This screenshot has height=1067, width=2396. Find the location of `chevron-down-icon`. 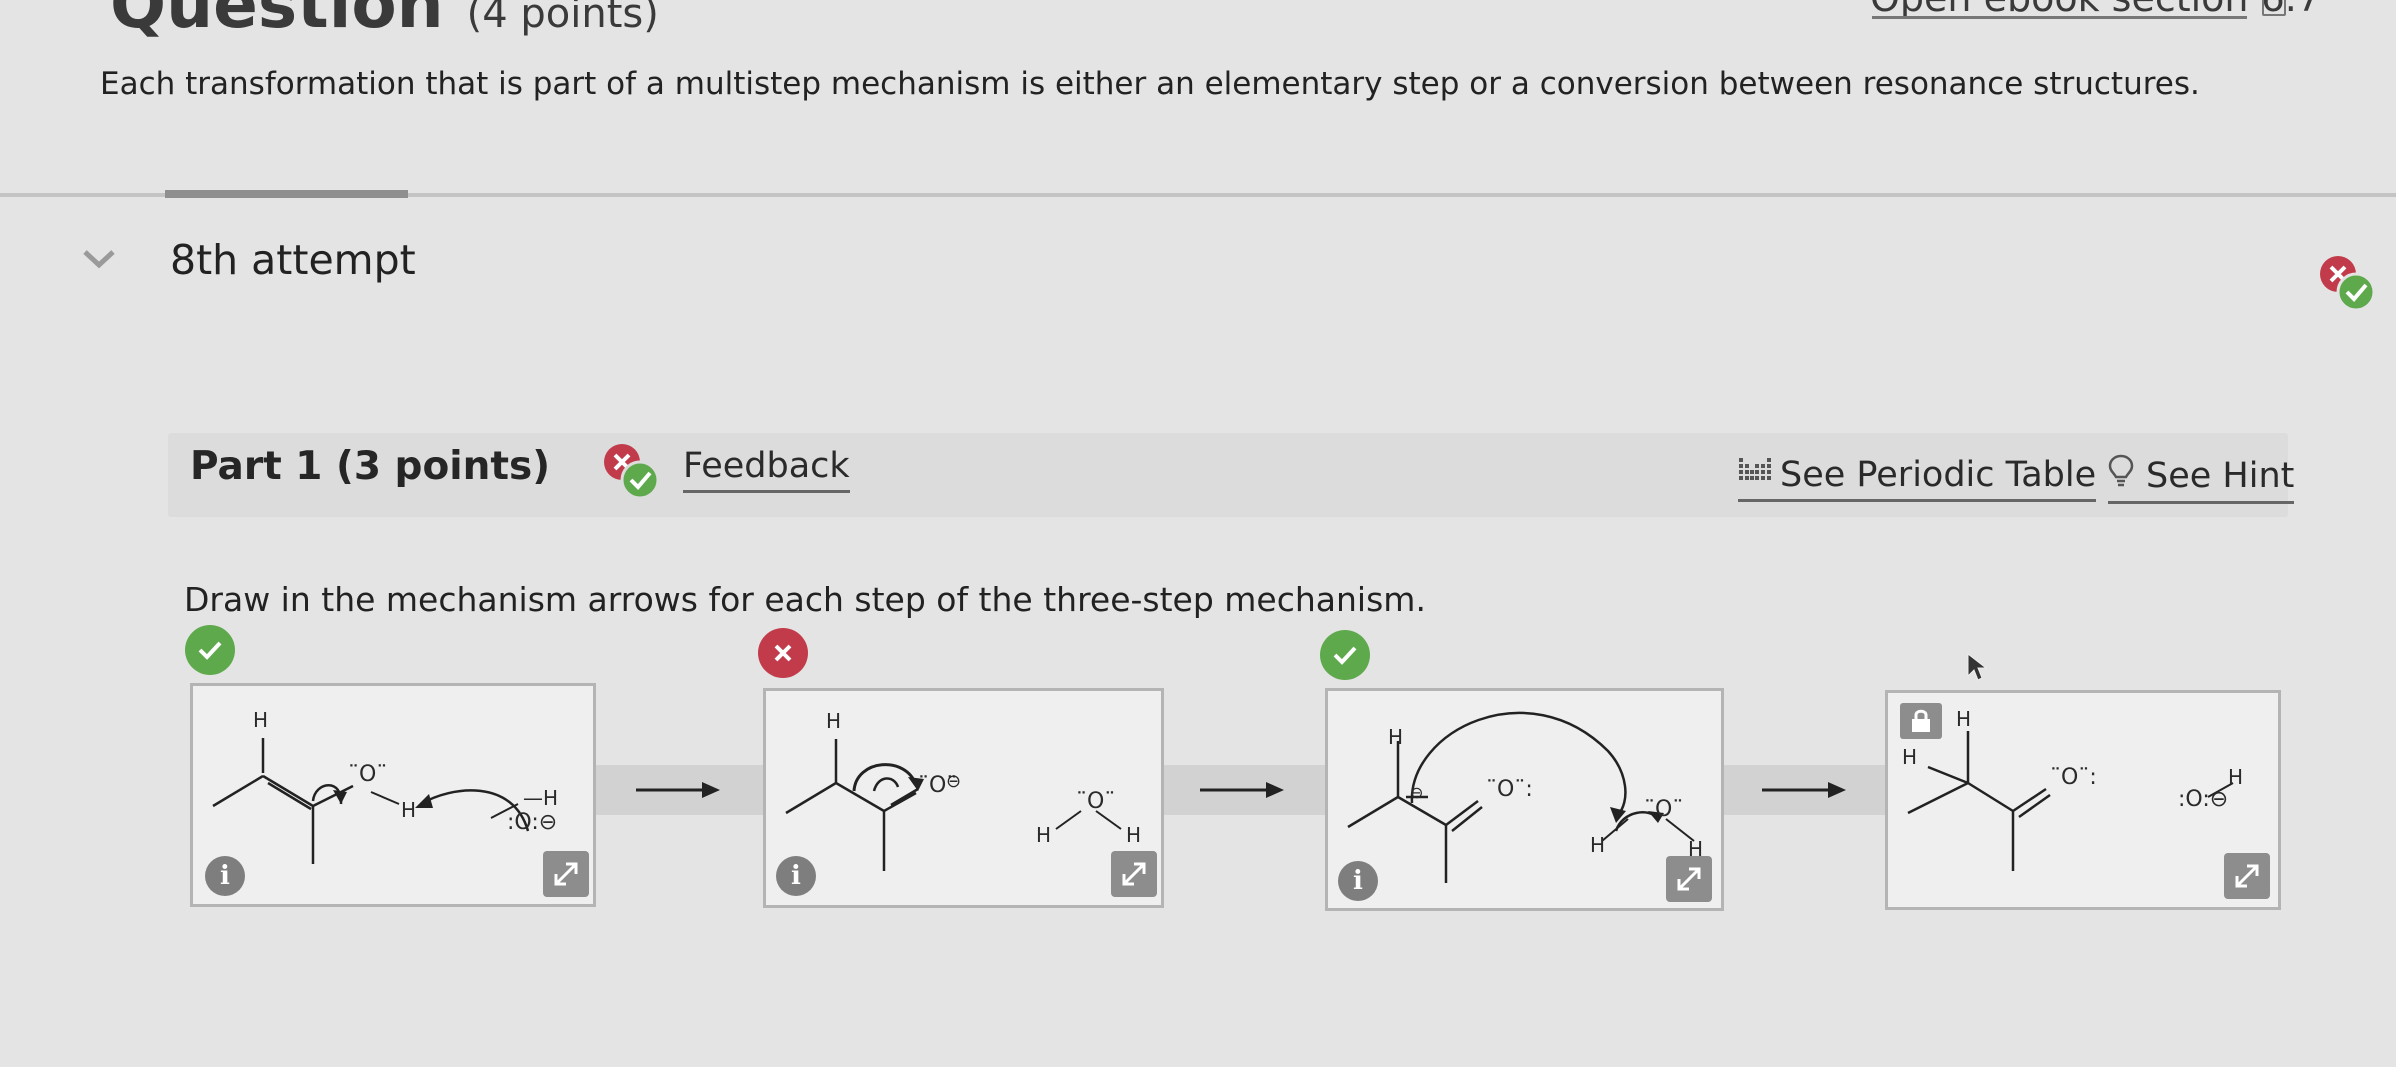

chevron-down-icon is located at coordinates (99, 261).